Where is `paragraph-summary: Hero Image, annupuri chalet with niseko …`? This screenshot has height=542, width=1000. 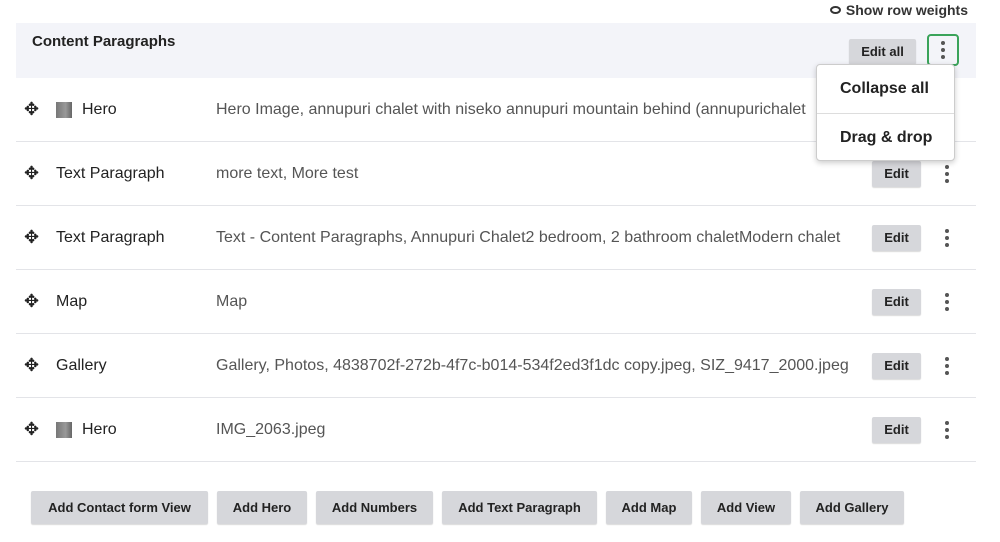
paragraph-summary: Hero Image, annupuri chalet with niseko … is located at coordinates (511, 109).